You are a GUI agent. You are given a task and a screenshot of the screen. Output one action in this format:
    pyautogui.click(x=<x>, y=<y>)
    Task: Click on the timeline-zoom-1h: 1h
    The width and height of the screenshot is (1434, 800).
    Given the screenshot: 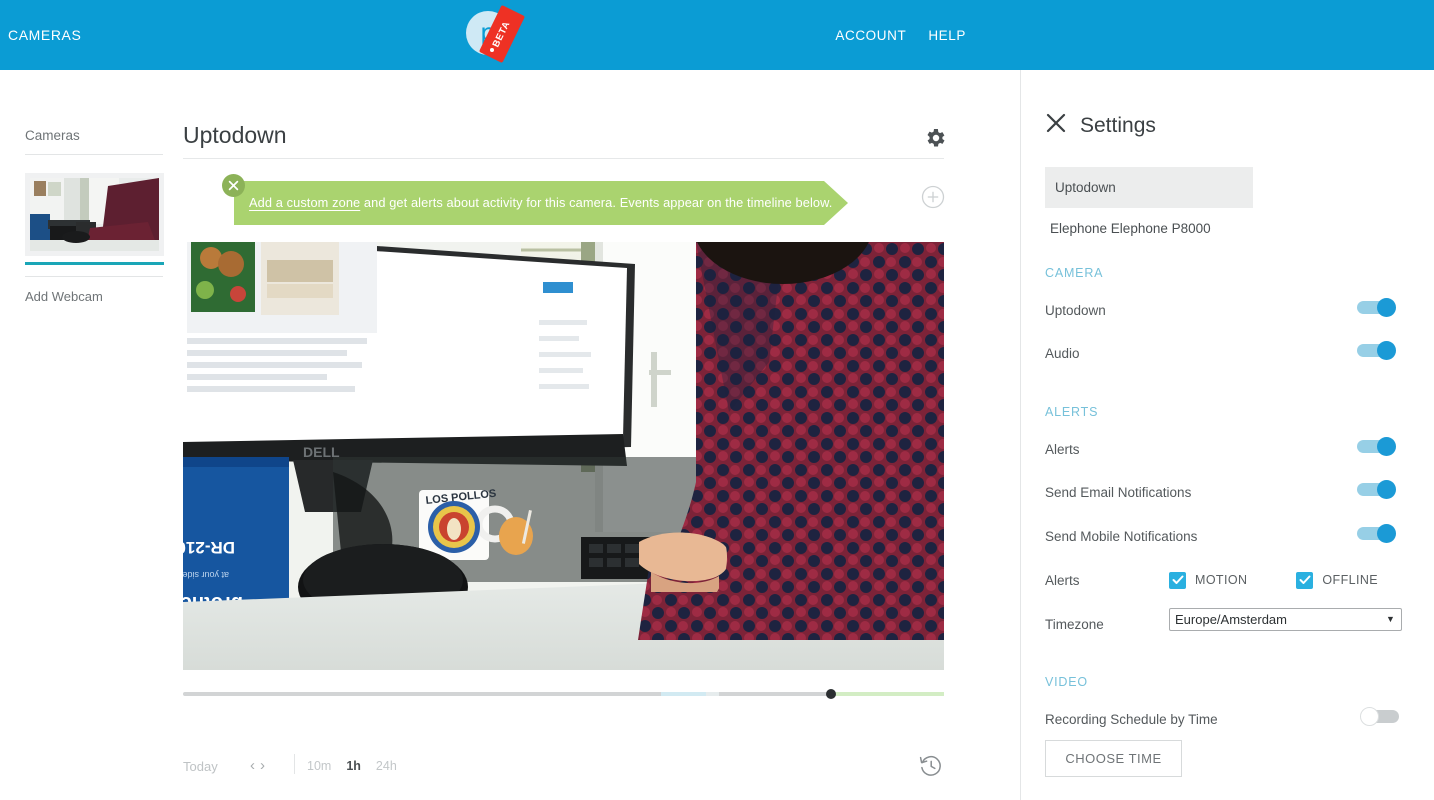 What is the action you would take?
    pyautogui.click(x=353, y=766)
    